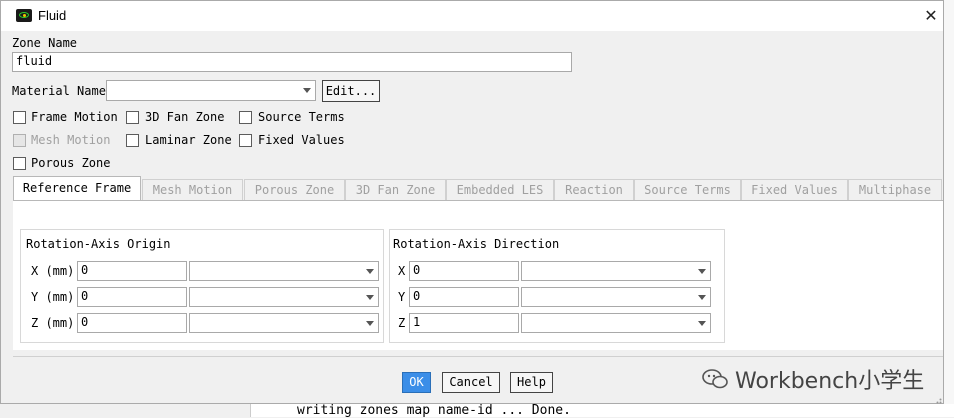  I want to click on tab-reaction: Reaction, so click(594, 189).